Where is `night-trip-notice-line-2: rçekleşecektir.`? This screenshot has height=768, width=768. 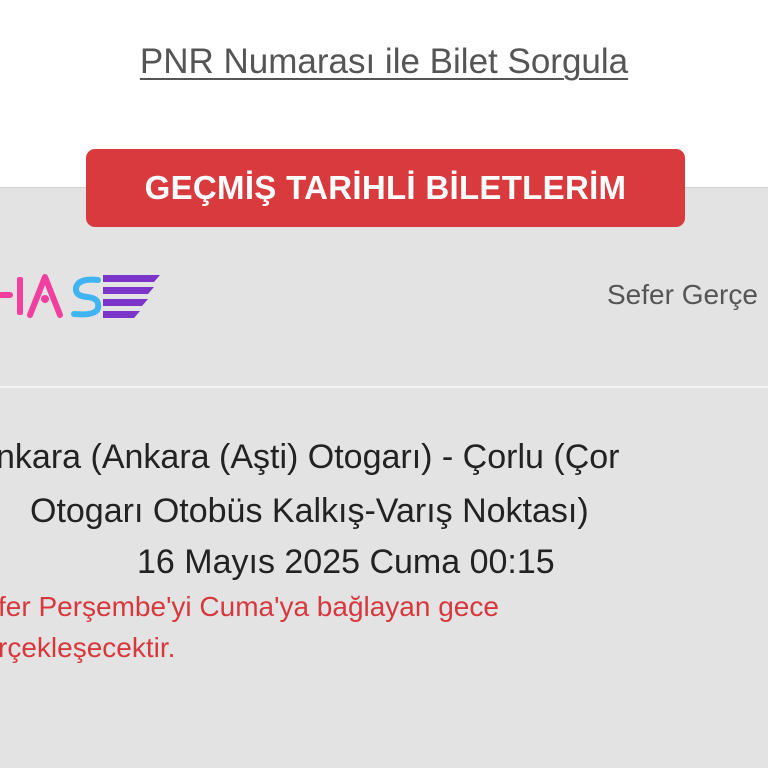
night-trip-notice-line-2: rçekleşecektir. is located at coordinates (88, 647).